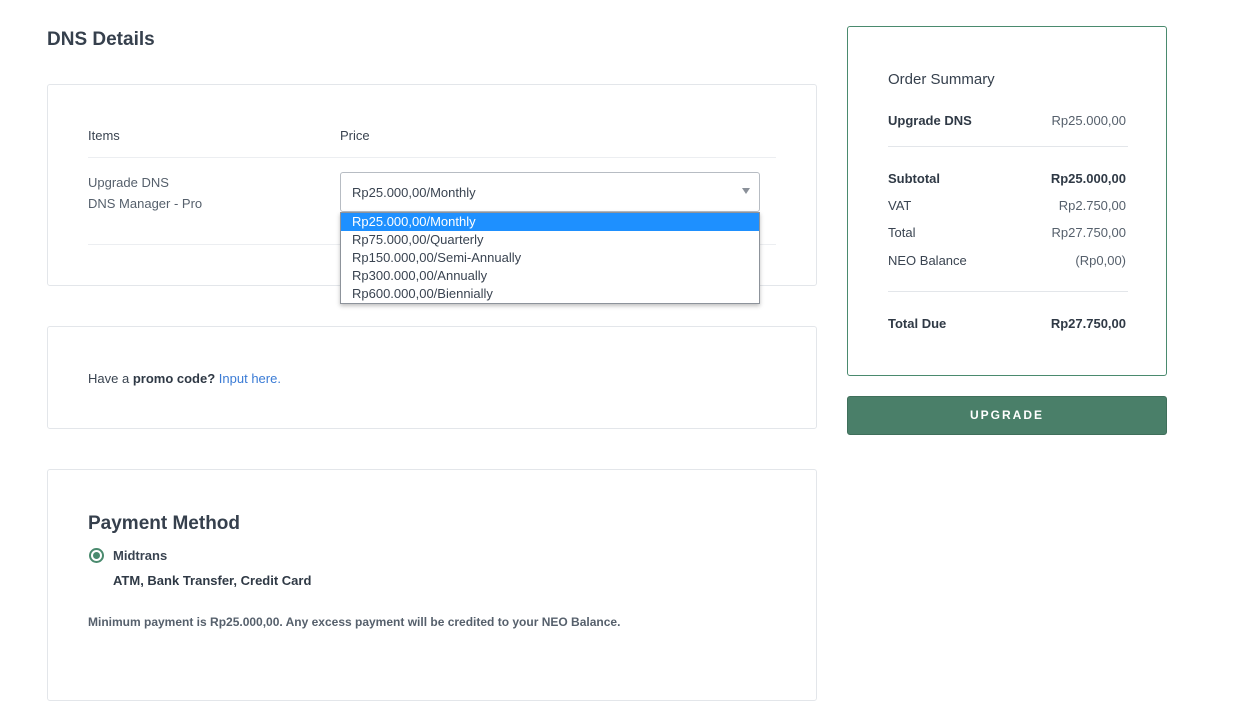 This screenshot has height=727, width=1255. What do you see at coordinates (128, 182) in the screenshot?
I see `item-name: Upgrade DNS` at bounding box center [128, 182].